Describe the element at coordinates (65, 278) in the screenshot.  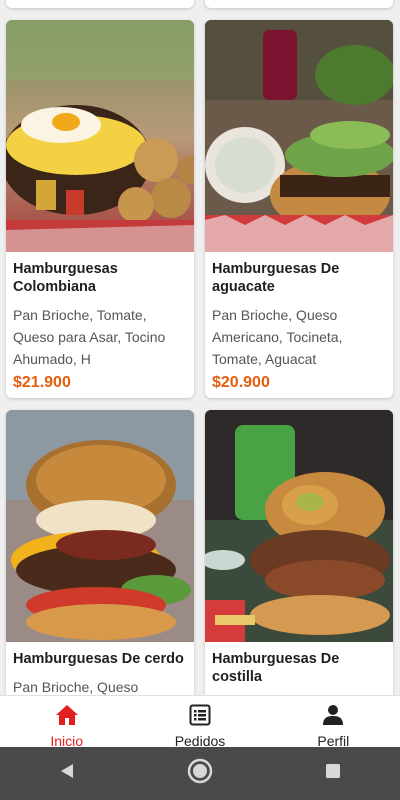
I see `product-title: Hamburguesas Colombiana` at that location.